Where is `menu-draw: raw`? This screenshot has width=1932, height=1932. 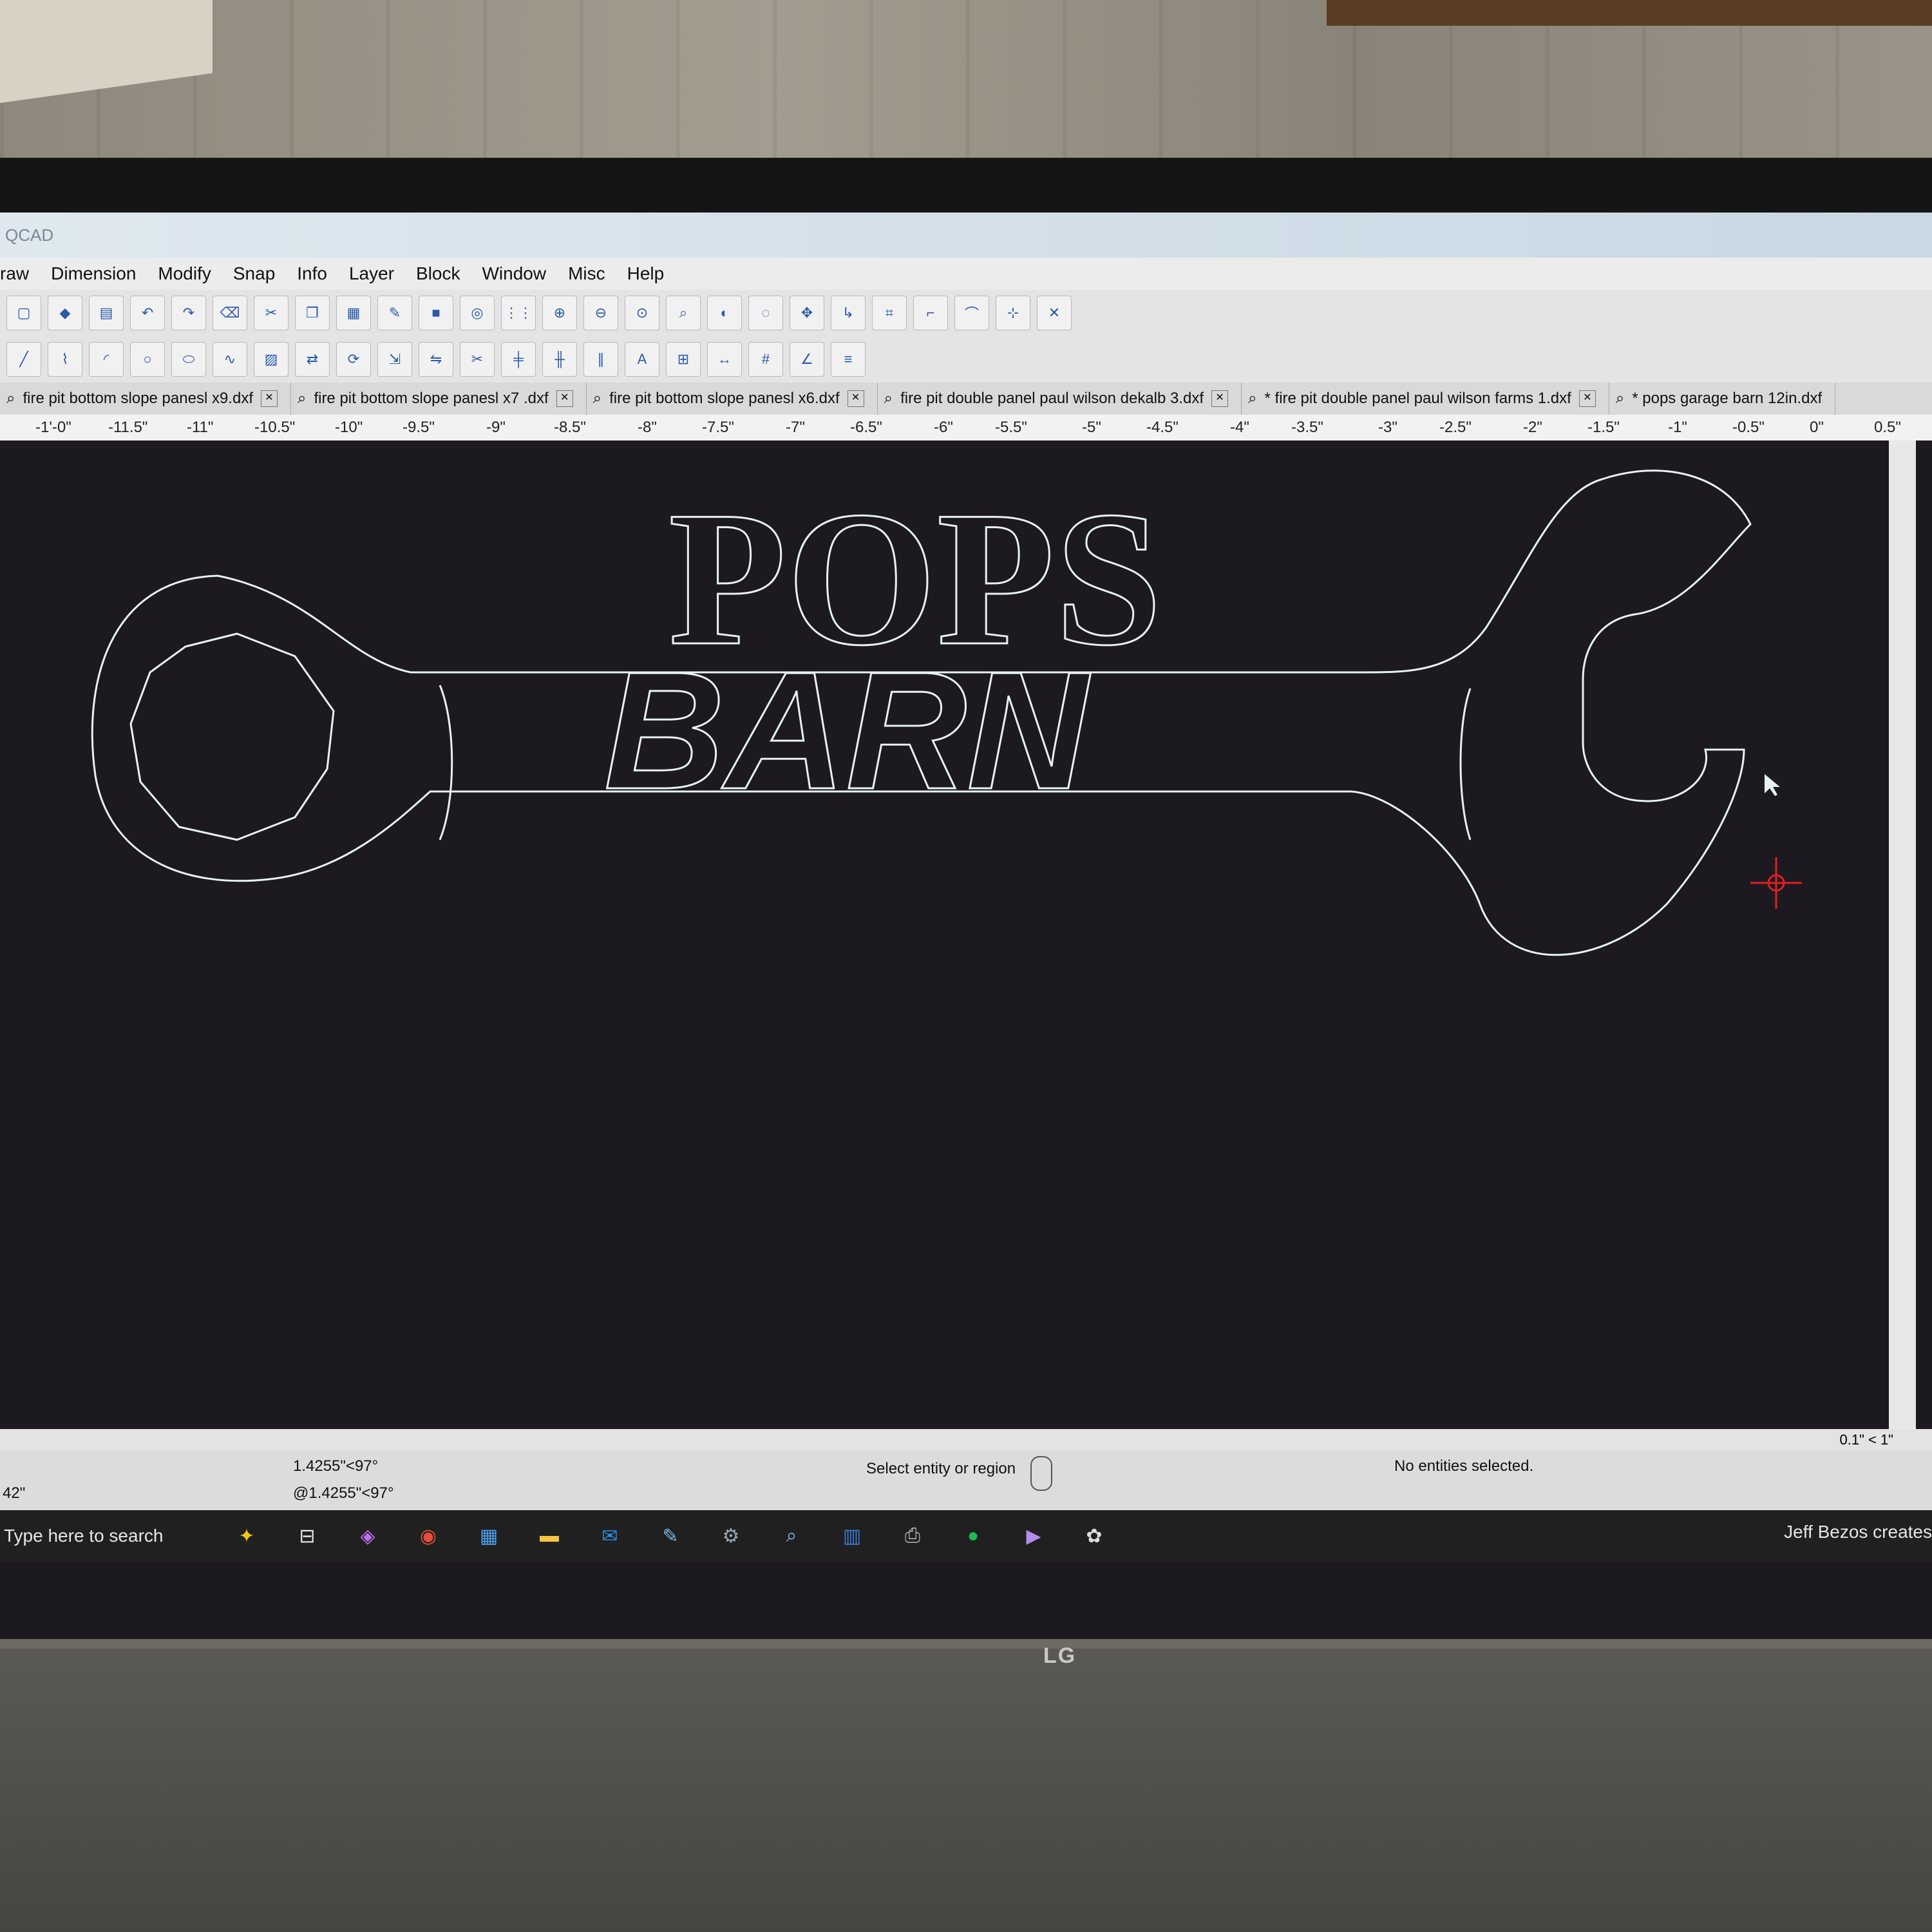
menu-draw: raw is located at coordinates (14, 273).